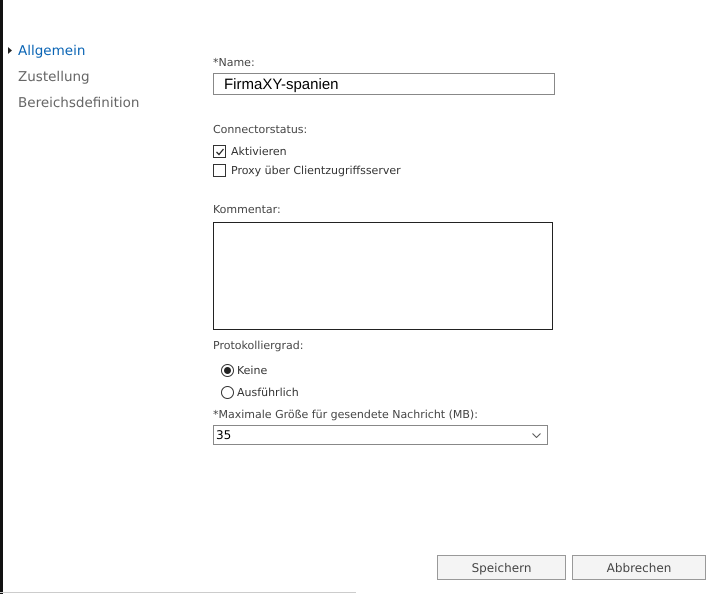 The width and height of the screenshot is (722, 594). Describe the element at coordinates (10, 50) in the screenshot. I see `caret-icon` at that location.